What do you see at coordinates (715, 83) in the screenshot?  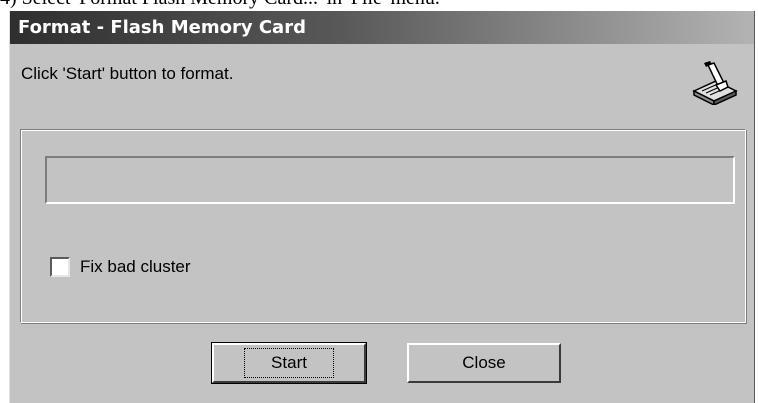 I see `format-brush-icon` at bounding box center [715, 83].